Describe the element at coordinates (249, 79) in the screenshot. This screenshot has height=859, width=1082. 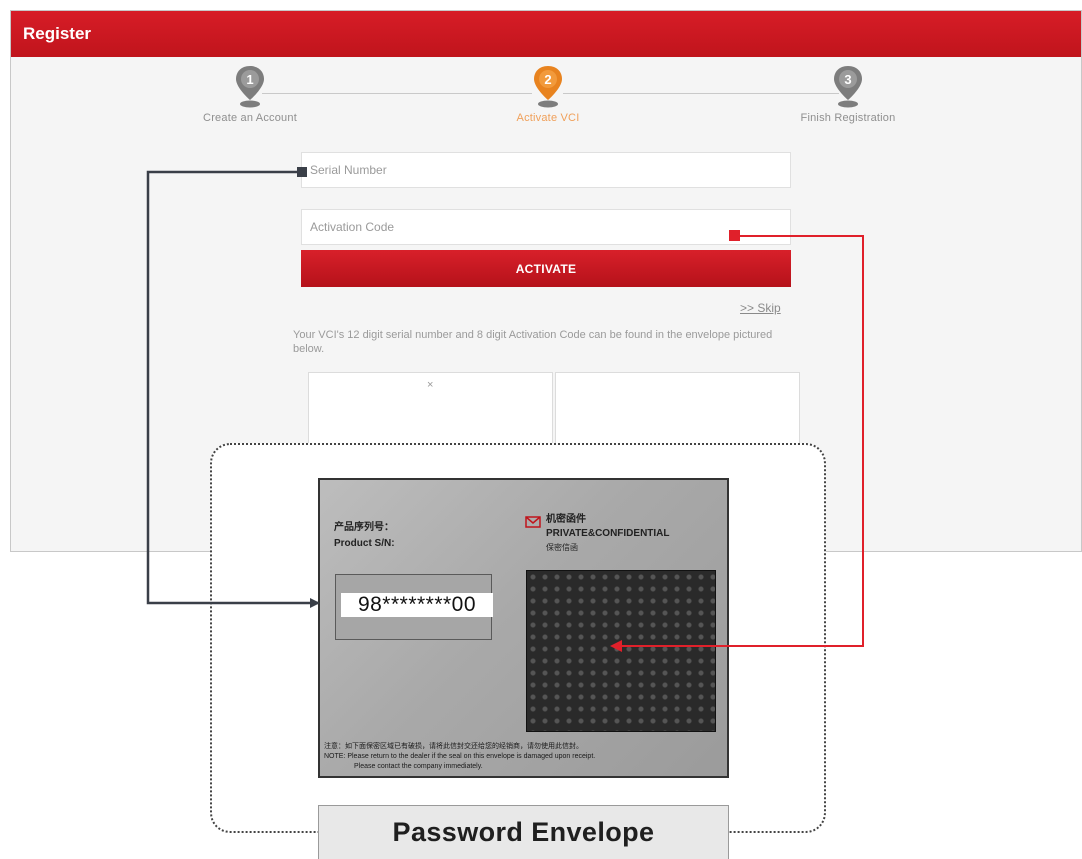
I see `step-1-number: 1` at that location.